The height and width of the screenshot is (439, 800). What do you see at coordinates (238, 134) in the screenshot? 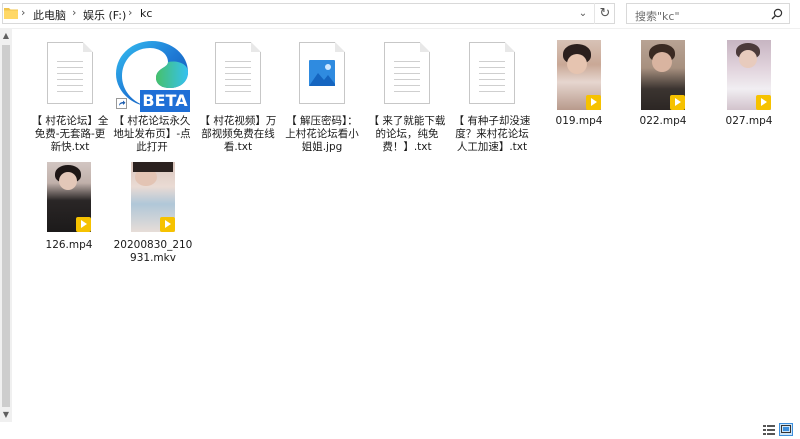
I see `file-name: 【 村花视频】万部视频免费在线看.txt` at bounding box center [238, 134].